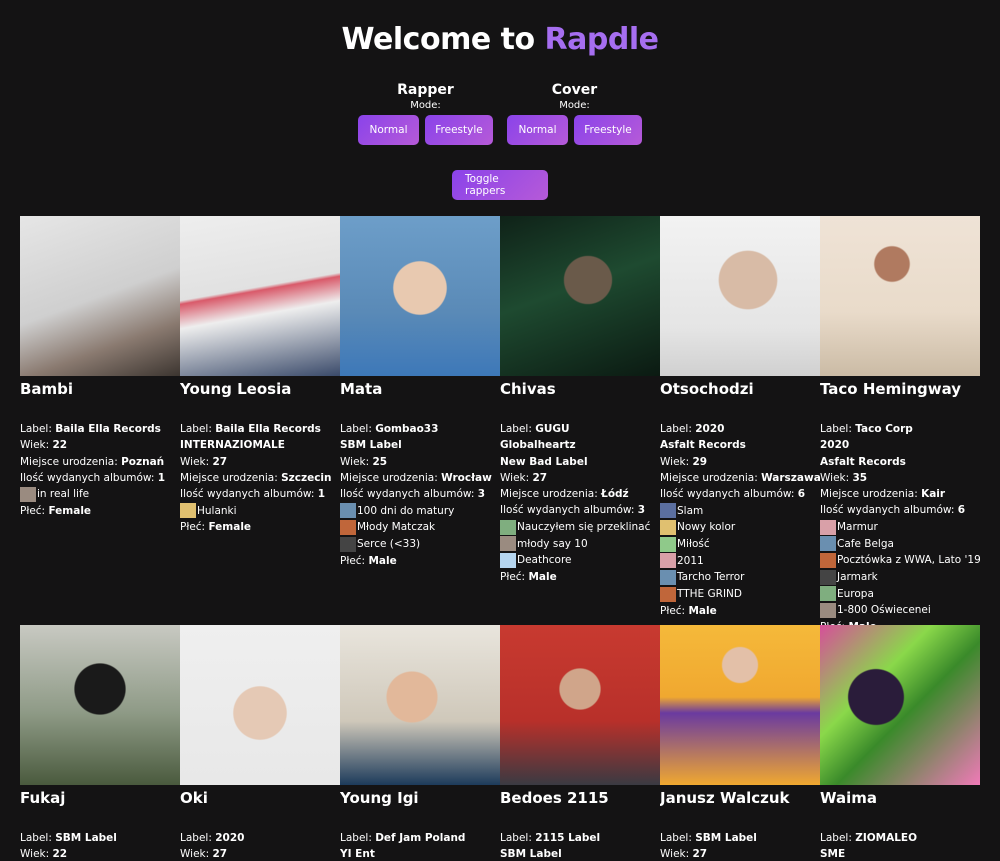 Image resolution: width=1000 pixels, height=861 pixels. Describe the element at coordinates (711, 577) in the screenshot. I see `album-title: Tarcho Terror` at that location.